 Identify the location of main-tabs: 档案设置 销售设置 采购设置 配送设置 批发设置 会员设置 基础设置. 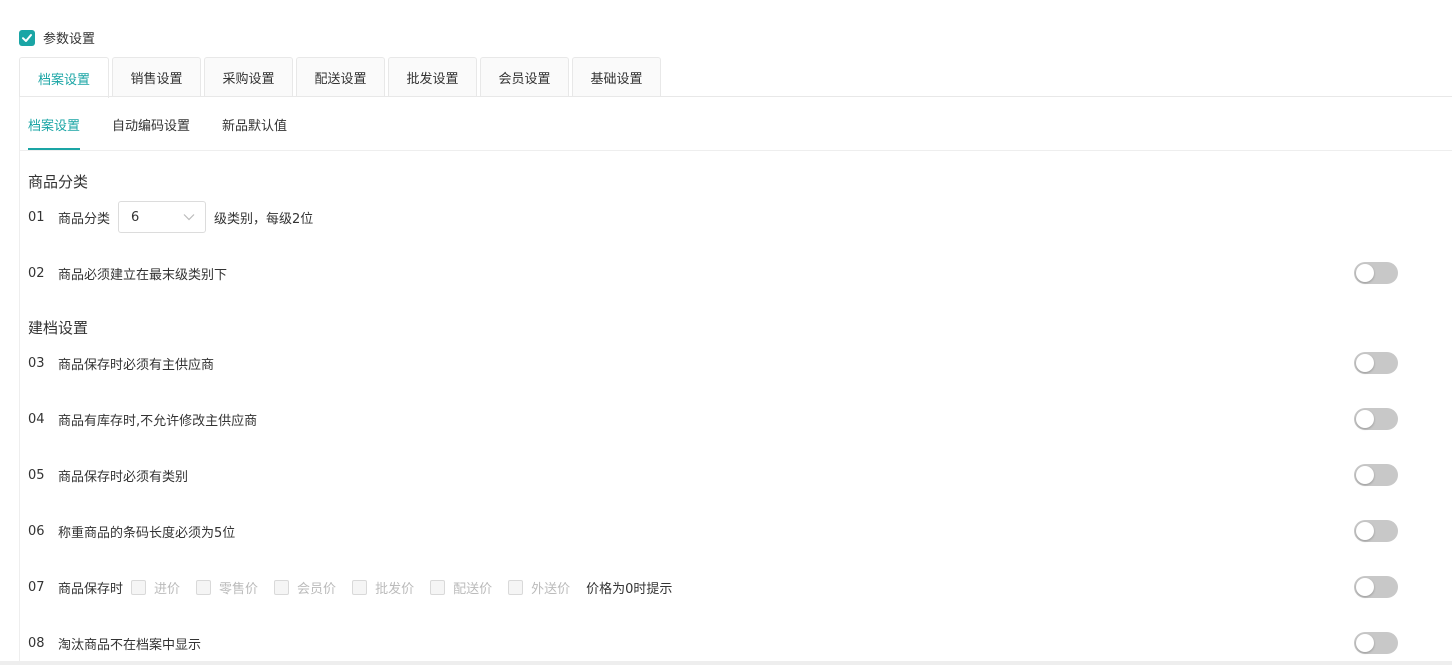
(341, 77).